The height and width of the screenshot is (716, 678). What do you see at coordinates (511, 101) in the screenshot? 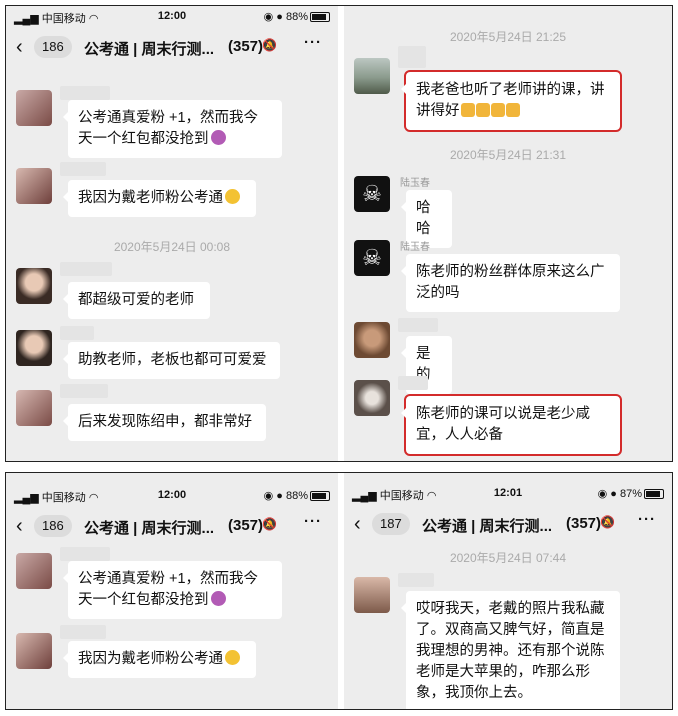
I see `message-bubble-highlighted: 我老爸也听了老师讲的课，讲讲得好` at bounding box center [511, 101].